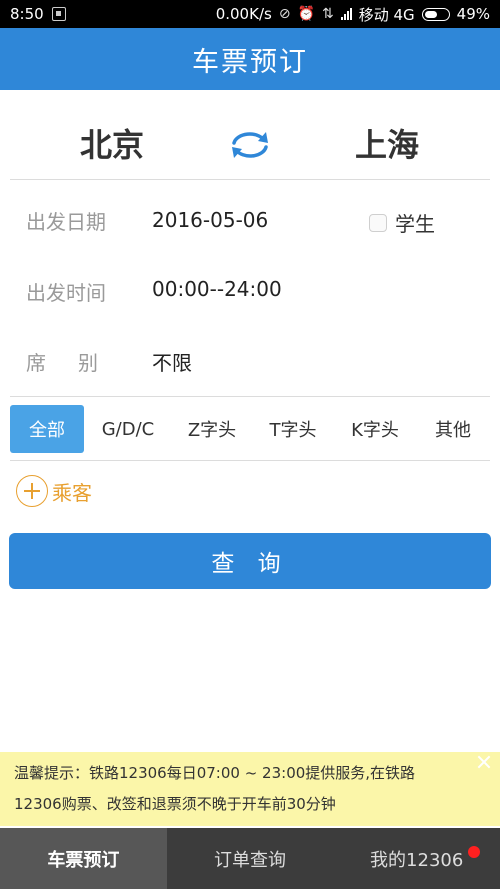 The width and height of the screenshot is (500, 889). I want to click on status-carrier: 移动 4G, so click(386, 14).